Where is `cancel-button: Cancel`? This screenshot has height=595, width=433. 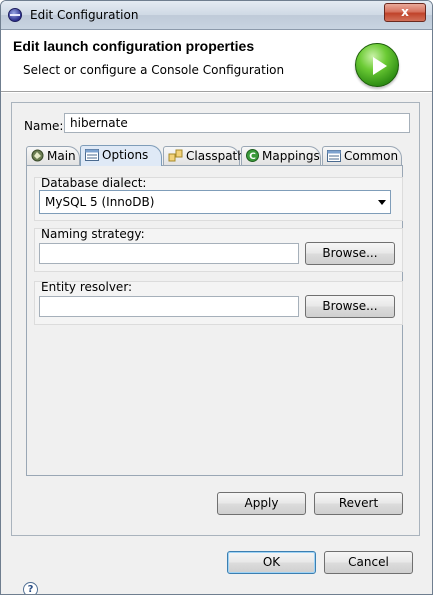 cancel-button: Cancel is located at coordinates (368, 562).